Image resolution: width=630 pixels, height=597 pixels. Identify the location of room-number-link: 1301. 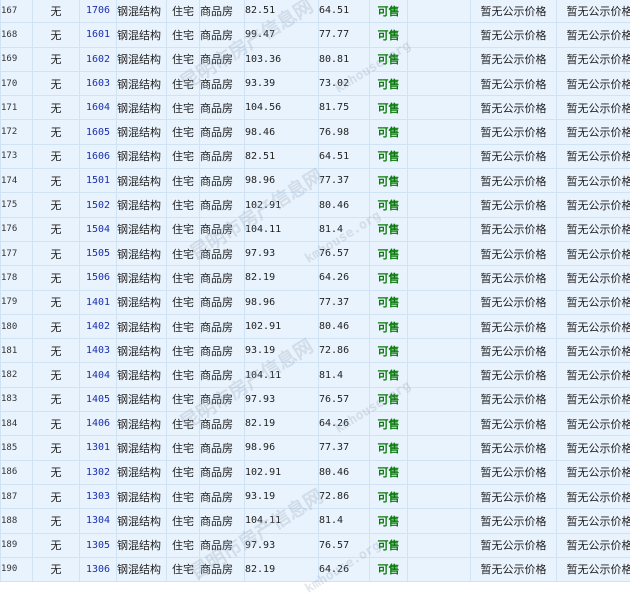
(98, 448).